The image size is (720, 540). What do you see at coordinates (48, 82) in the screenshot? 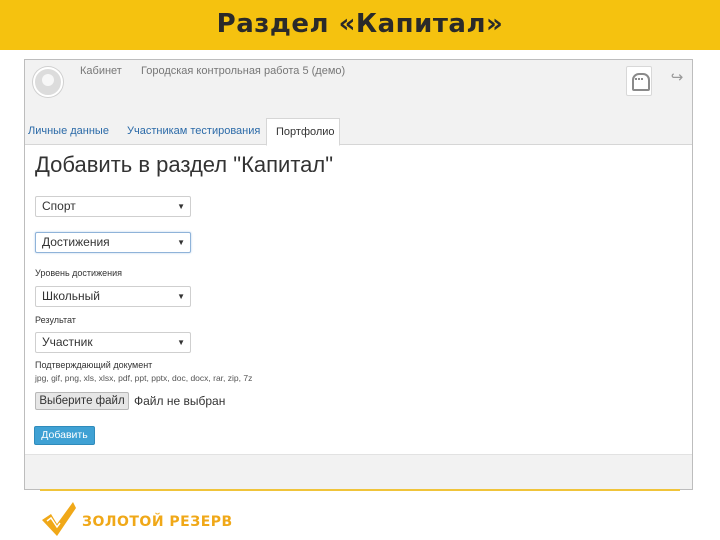
I see `user-avatar` at bounding box center [48, 82].